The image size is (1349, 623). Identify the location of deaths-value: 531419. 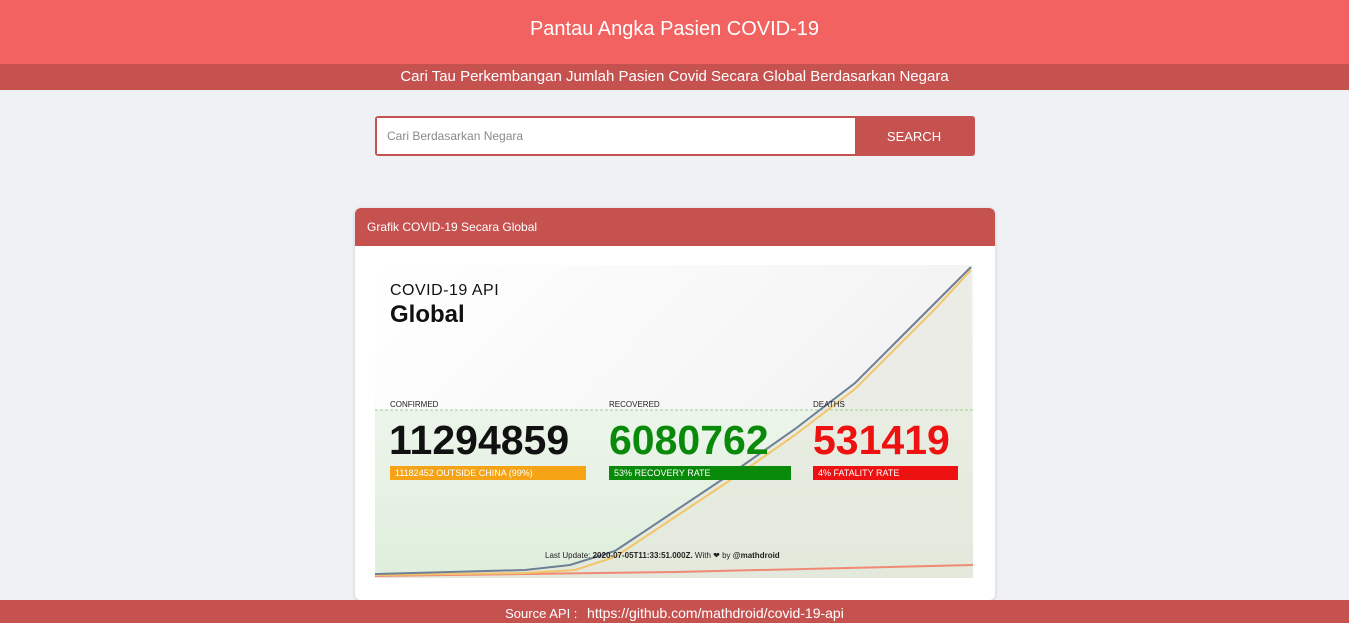
(881, 440).